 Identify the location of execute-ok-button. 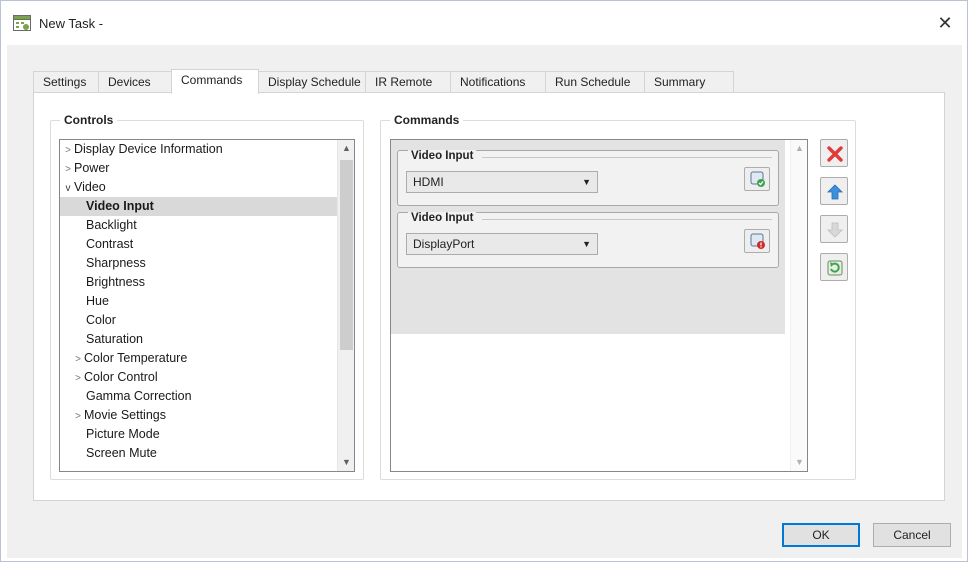
(757, 179).